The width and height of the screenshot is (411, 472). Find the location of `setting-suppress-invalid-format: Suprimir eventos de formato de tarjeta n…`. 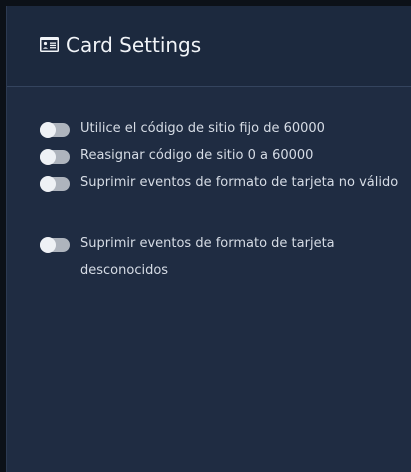

setting-suppress-invalid-format: Suprimir eventos de formato de tarjeta n… is located at coordinates (220, 185).